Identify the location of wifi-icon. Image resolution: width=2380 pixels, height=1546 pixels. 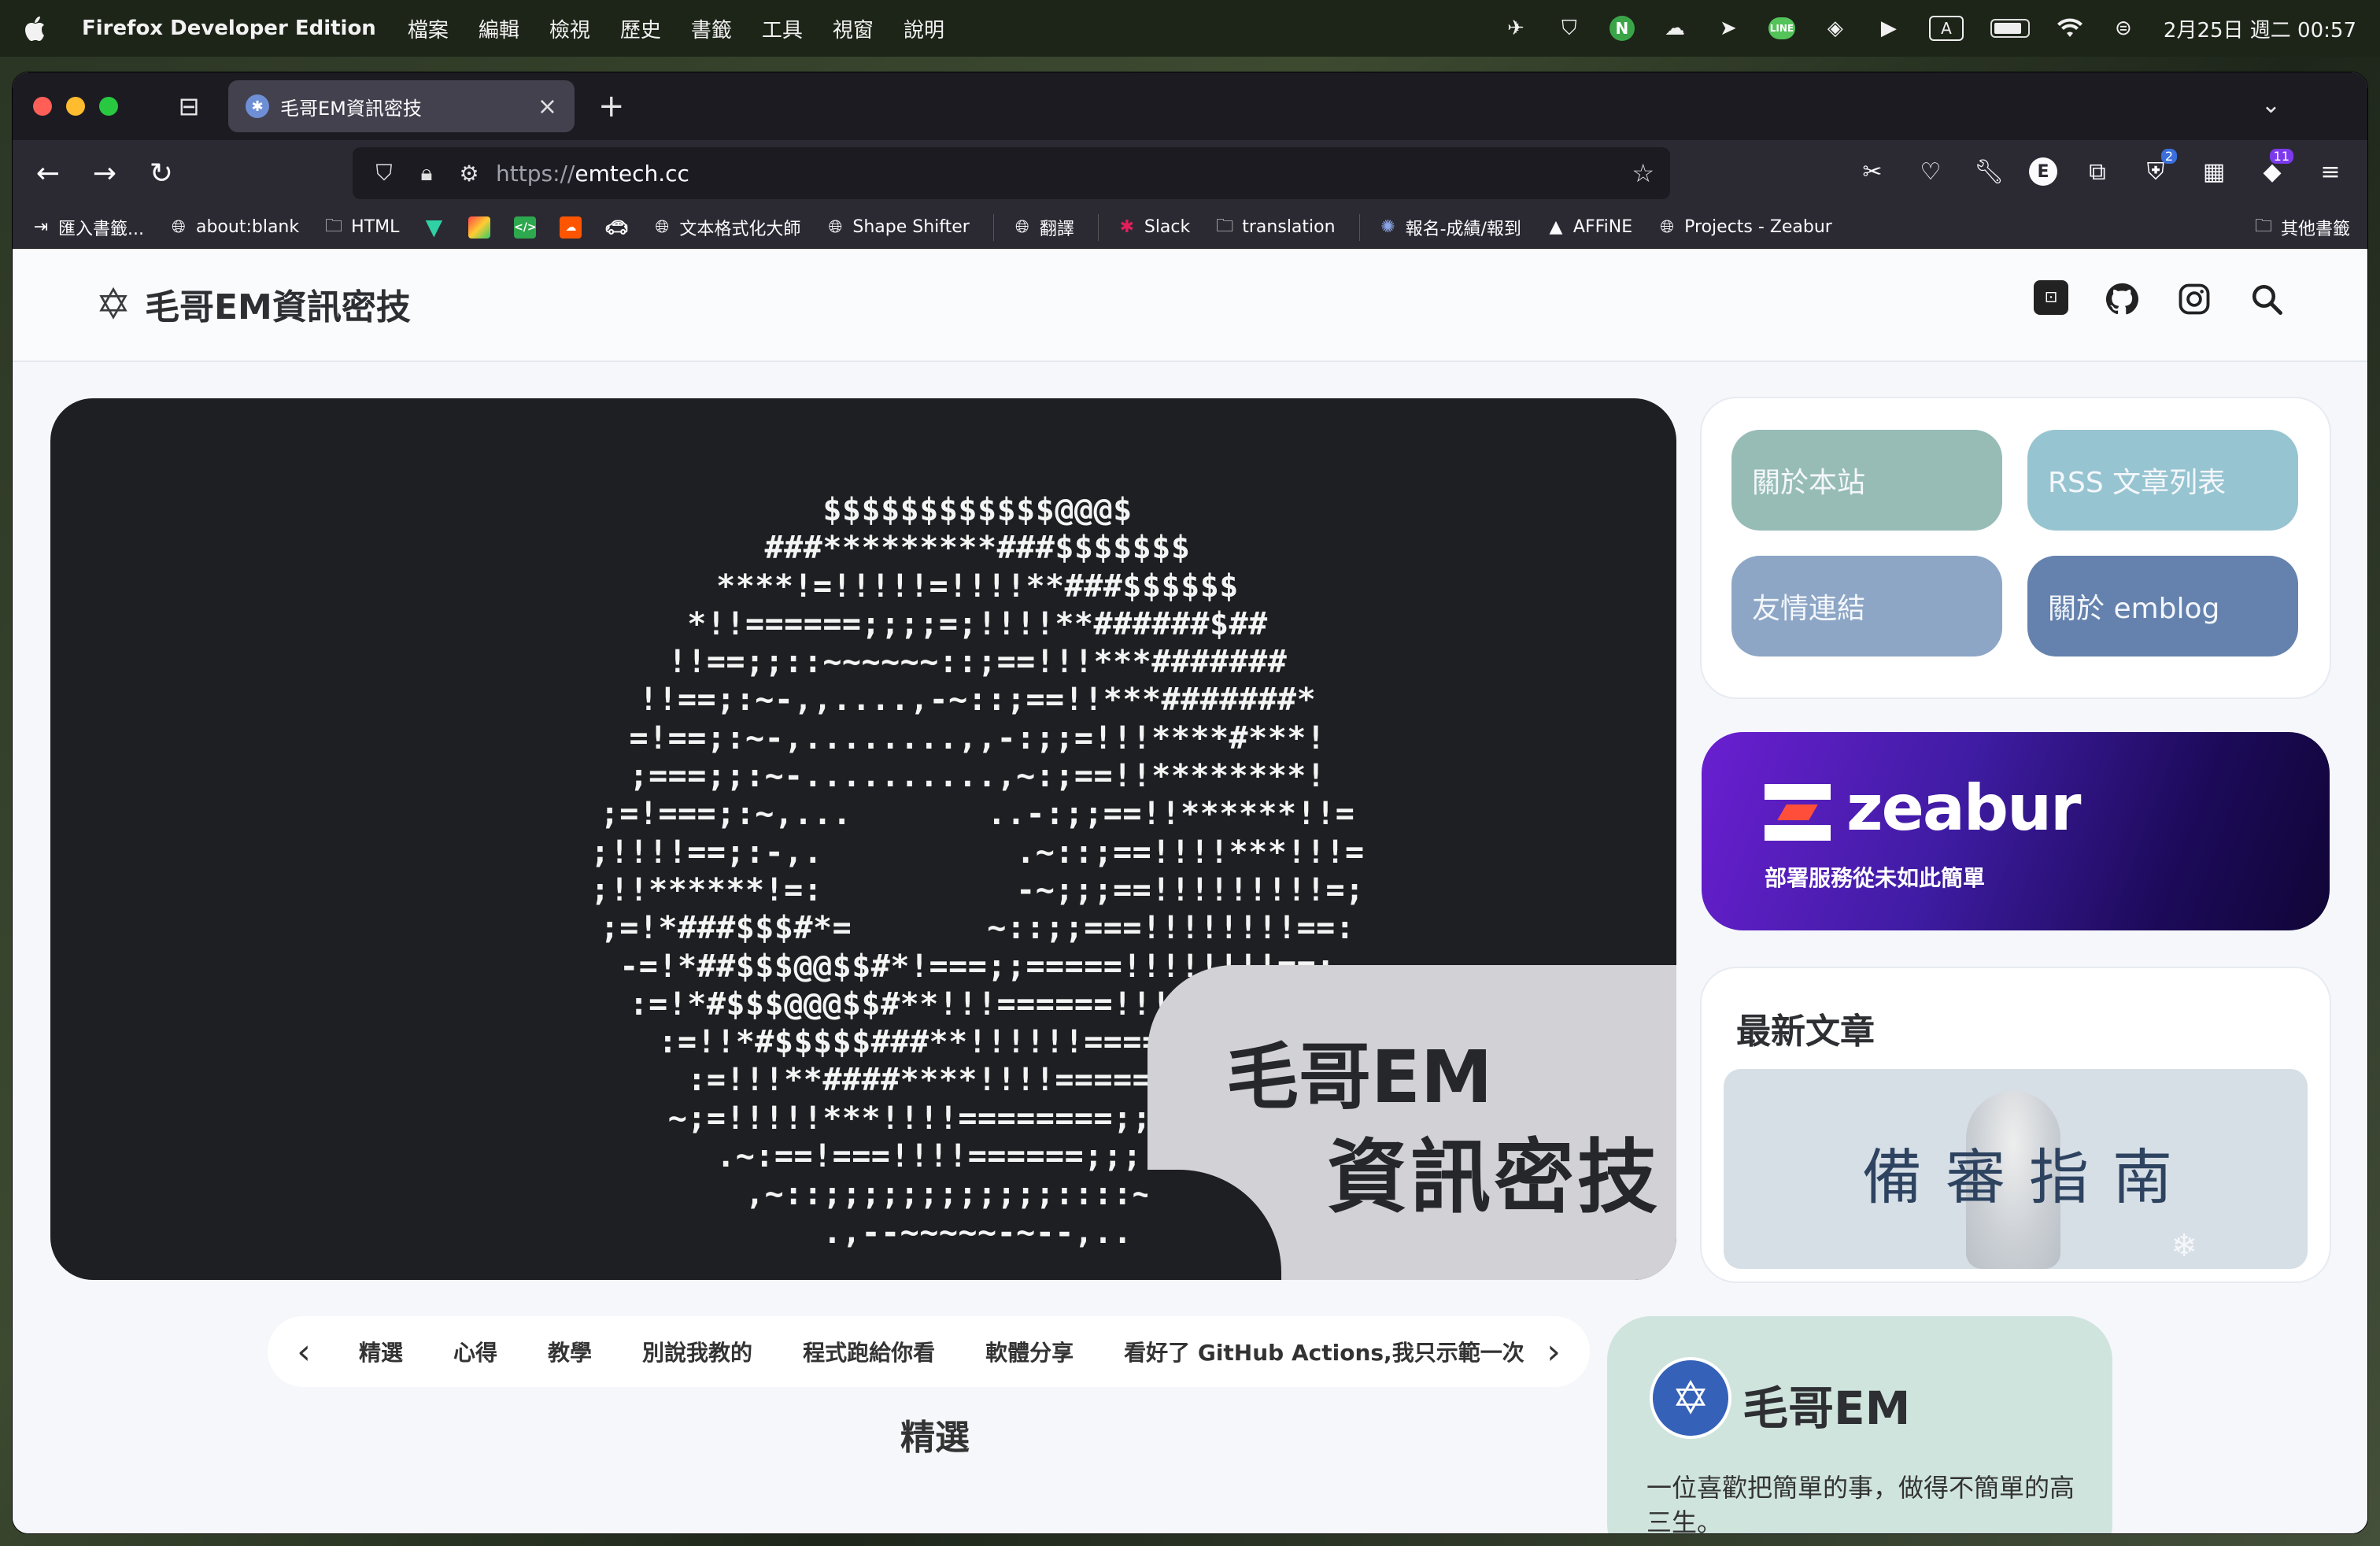
(2070, 28).